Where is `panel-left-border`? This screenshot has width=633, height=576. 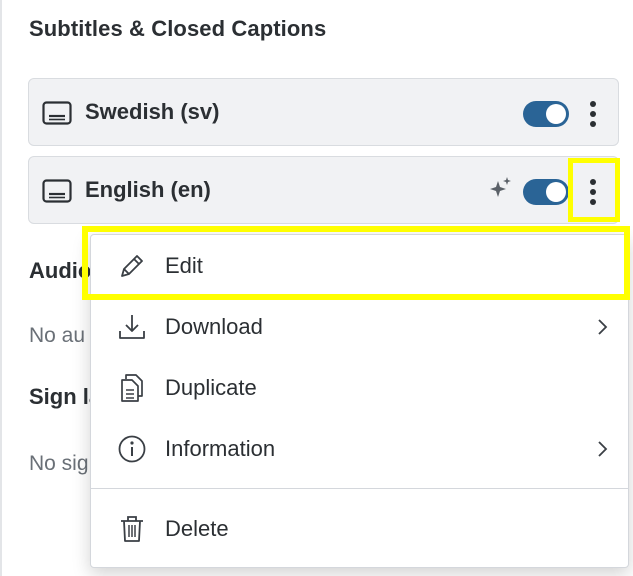
panel-left-border is located at coordinates (1, 288).